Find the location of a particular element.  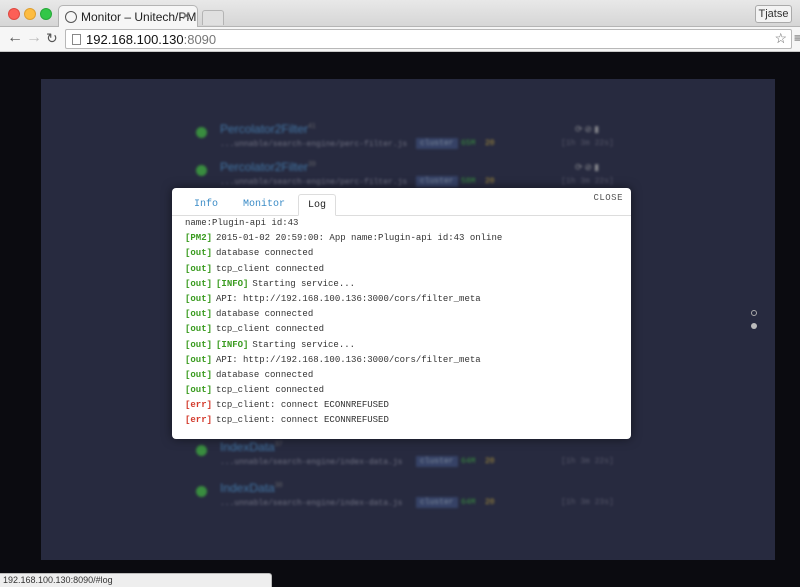

browser-toolbar: ← → ↻ 192.168.100.130:8090 ☆ is located at coordinates (400, 39).